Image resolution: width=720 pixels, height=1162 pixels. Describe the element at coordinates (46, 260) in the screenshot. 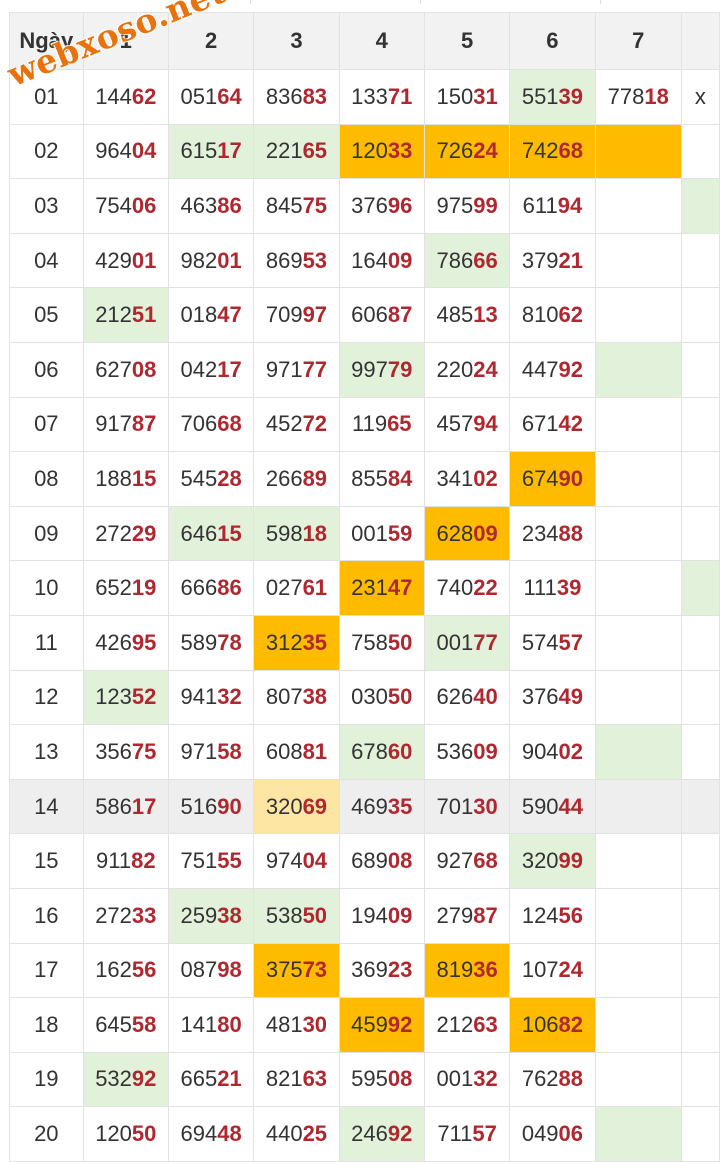

I see `day-cell: 04` at that location.